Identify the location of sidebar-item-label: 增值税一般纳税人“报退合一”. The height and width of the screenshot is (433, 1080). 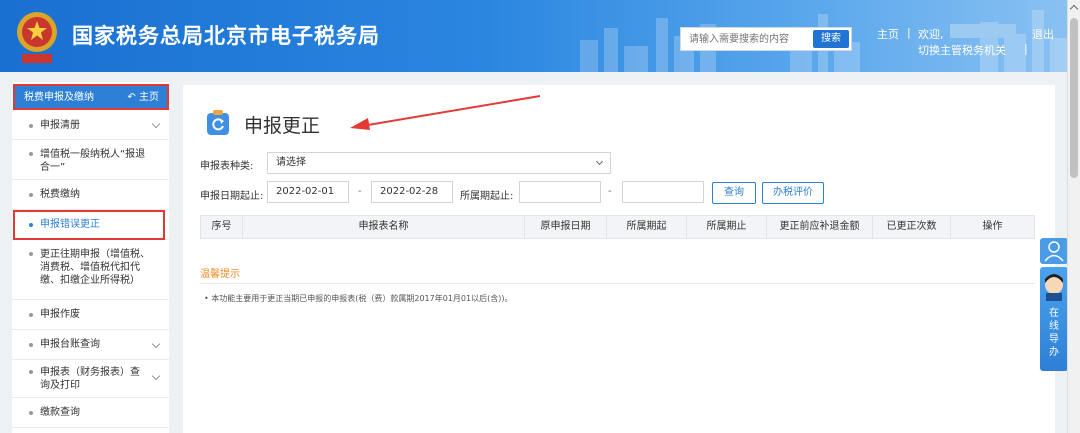
(93, 161).